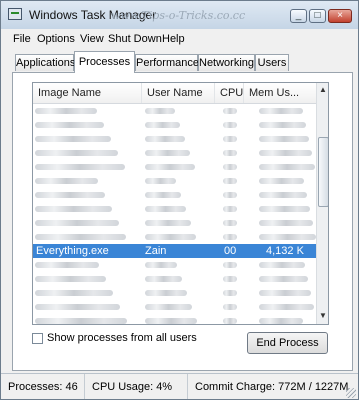 Image resolution: width=359 pixels, height=400 pixels. What do you see at coordinates (22, 39) in the screenshot?
I see `menu-file: File` at bounding box center [22, 39].